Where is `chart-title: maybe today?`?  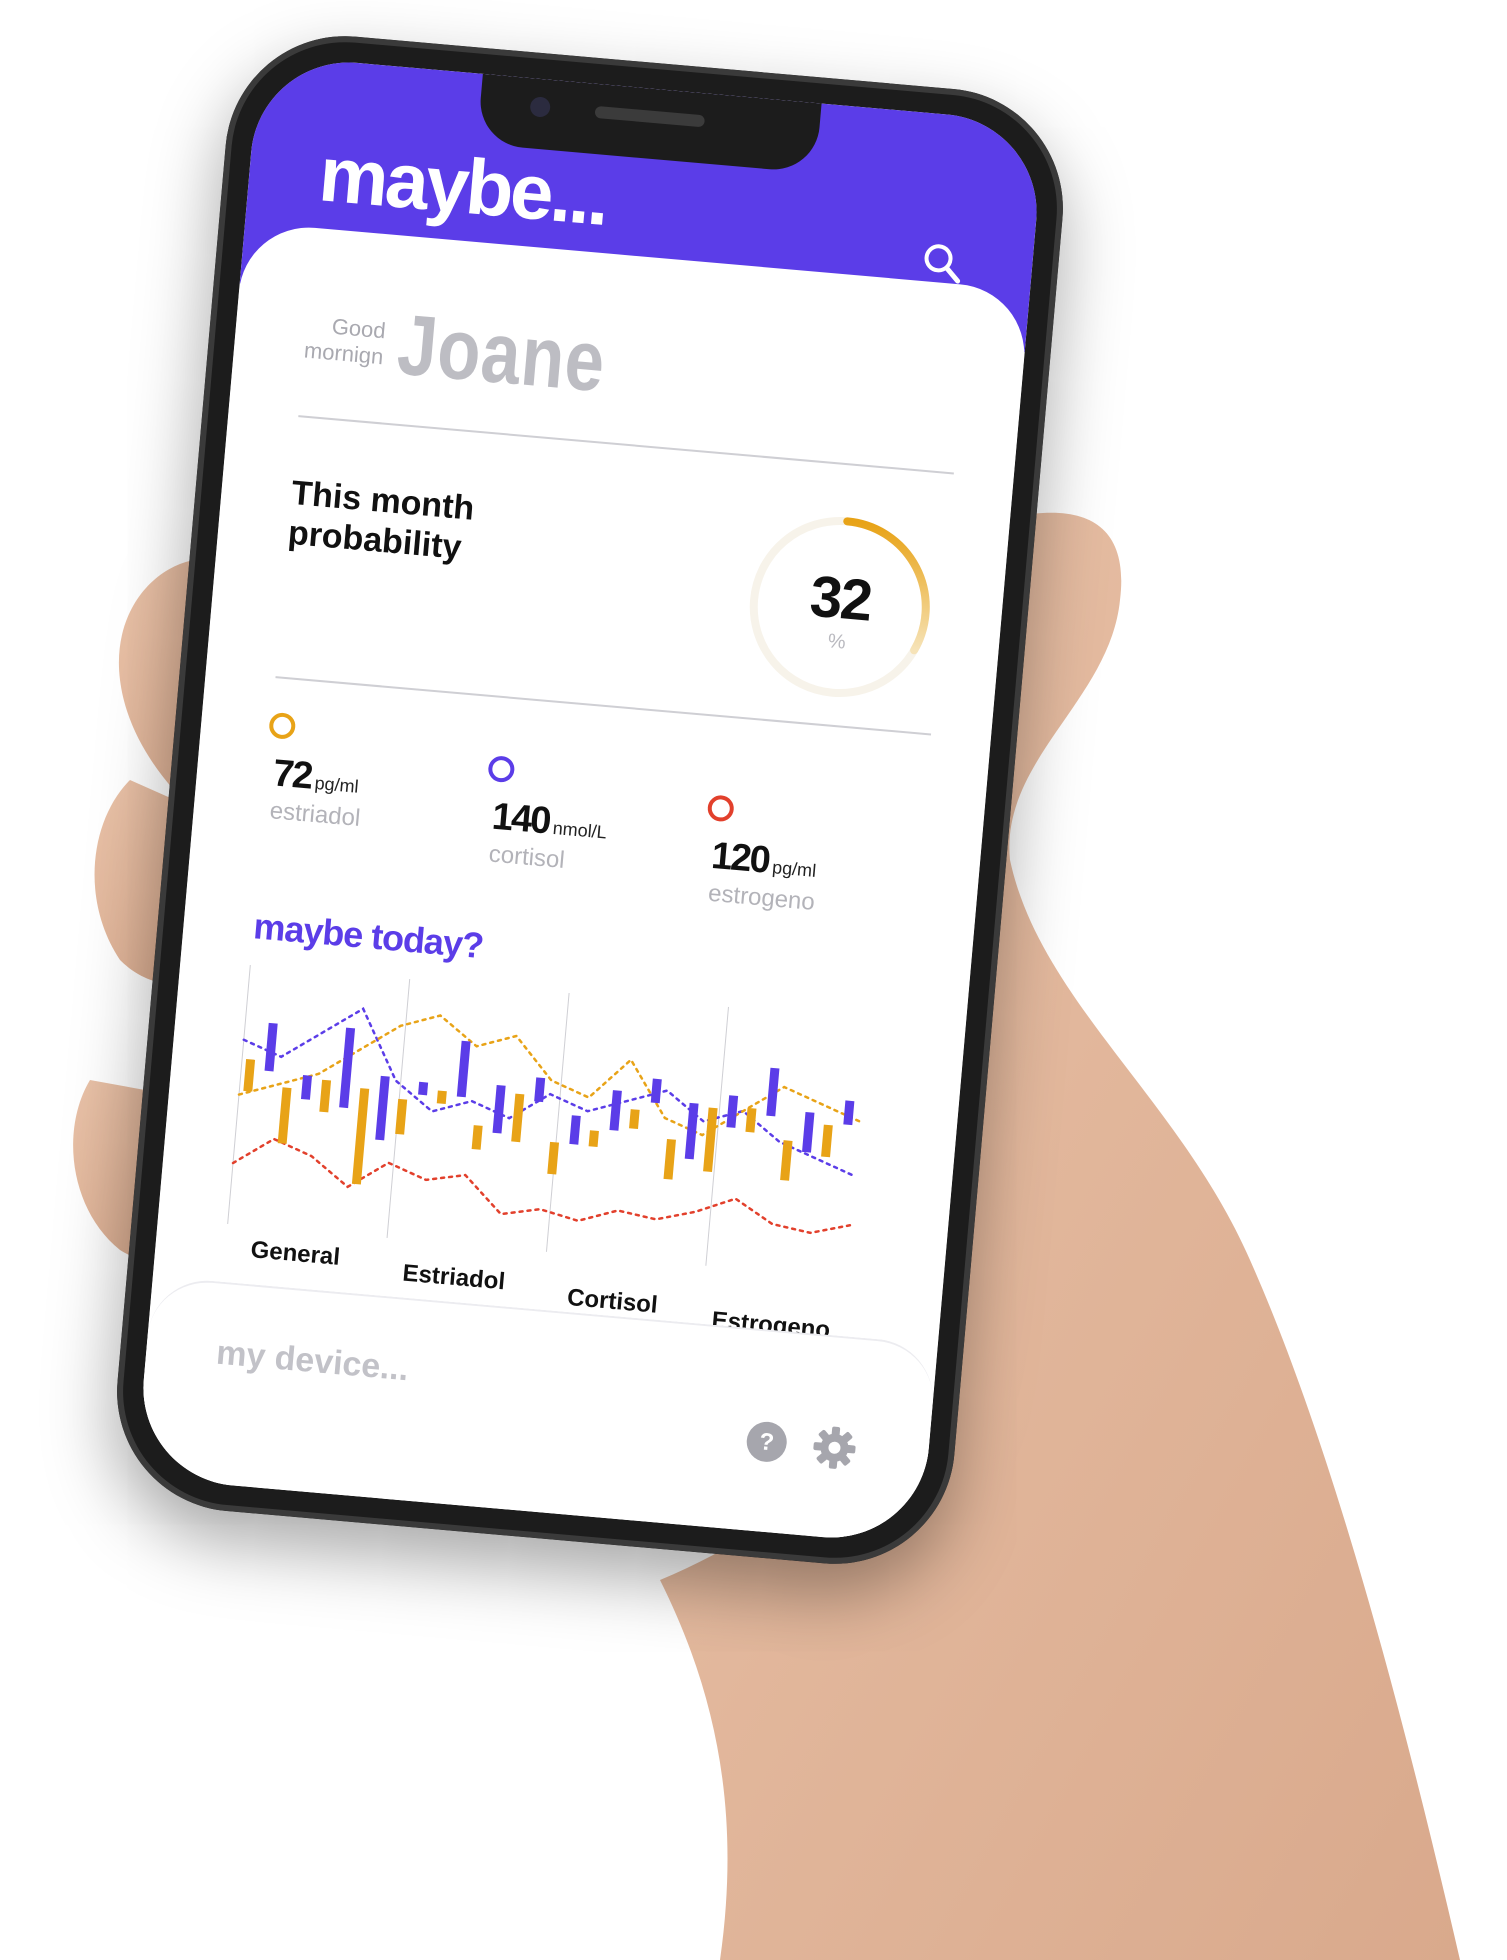
chart-title: maybe today? is located at coordinates (368, 936).